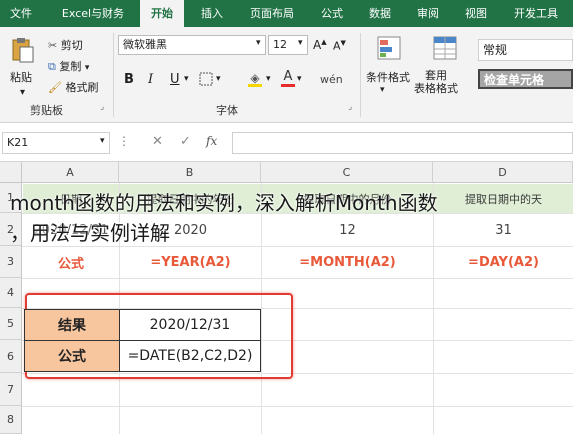  What do you see at coordinates (53, 45) in the screenshot?
I see `scissors-icon: ✂` at bounding box center [53, 45].